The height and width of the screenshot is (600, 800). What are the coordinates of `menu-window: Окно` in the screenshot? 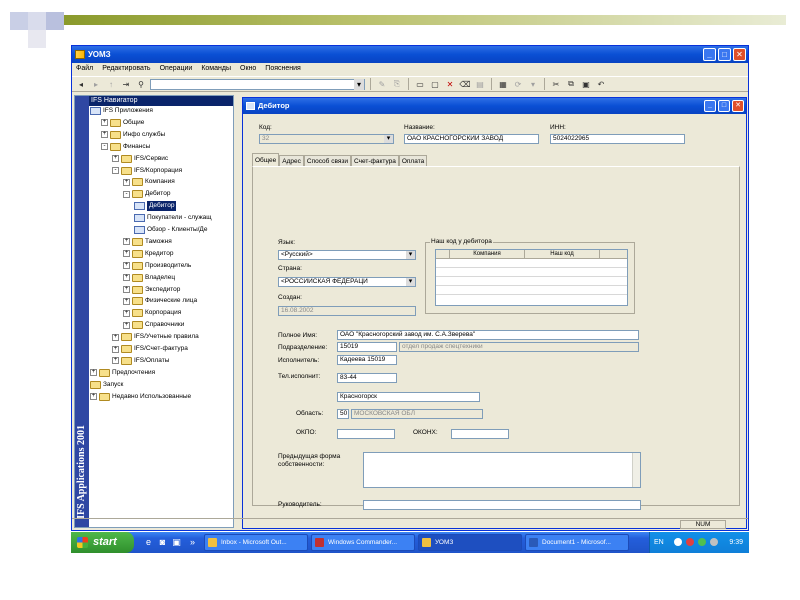 It's located at (248, 69).